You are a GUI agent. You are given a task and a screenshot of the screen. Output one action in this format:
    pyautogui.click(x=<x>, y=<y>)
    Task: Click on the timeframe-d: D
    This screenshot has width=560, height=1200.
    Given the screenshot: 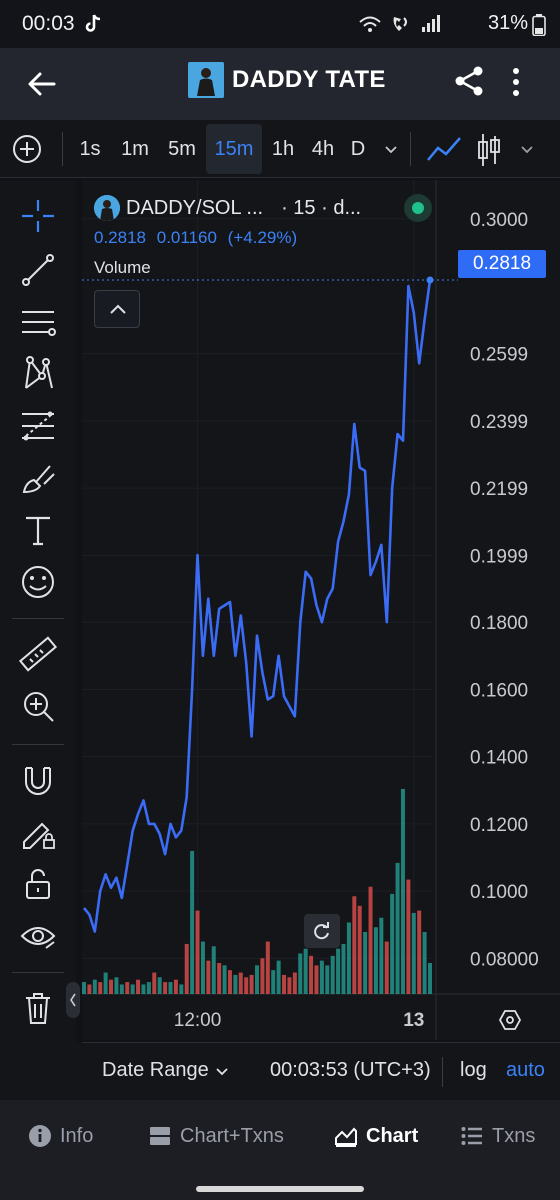 What is the action you would take?
    pyautogui.click(x=358, y=149)
    